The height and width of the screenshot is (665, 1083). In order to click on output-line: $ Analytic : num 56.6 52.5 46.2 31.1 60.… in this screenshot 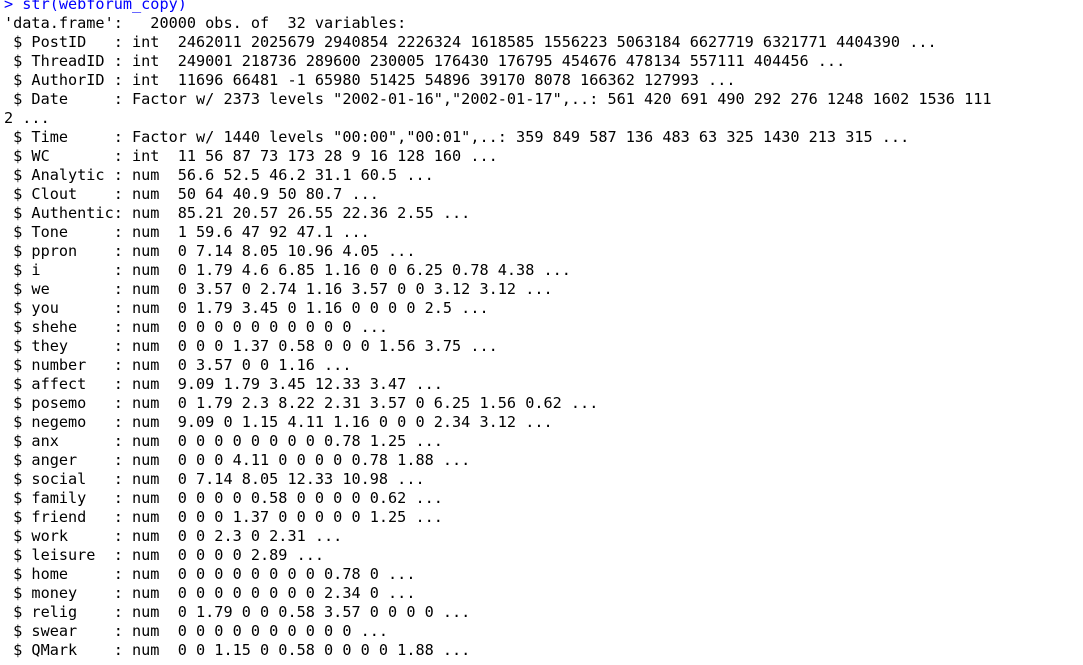, I will do `click(219, 175)`.